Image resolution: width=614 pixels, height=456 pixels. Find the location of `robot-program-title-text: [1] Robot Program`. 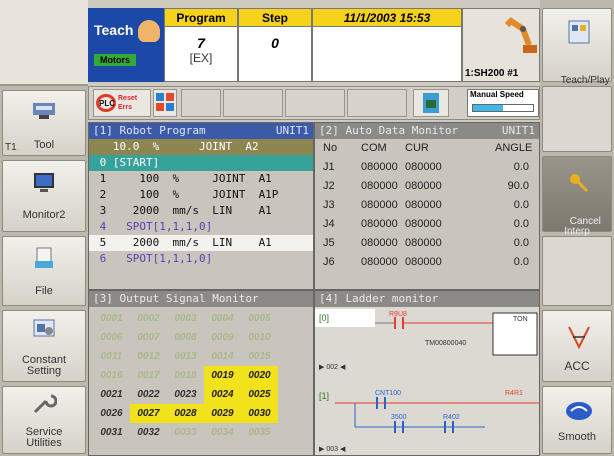

robot-program-title-text: [1] Robot Program is located at coordinates (149, 130).